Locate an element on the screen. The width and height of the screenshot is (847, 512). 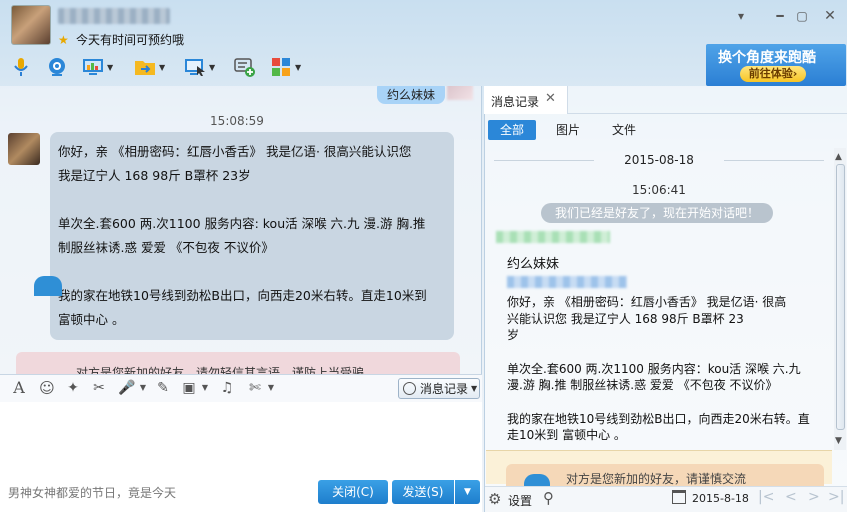
contact-avatar is located at coordinates (31, 25).